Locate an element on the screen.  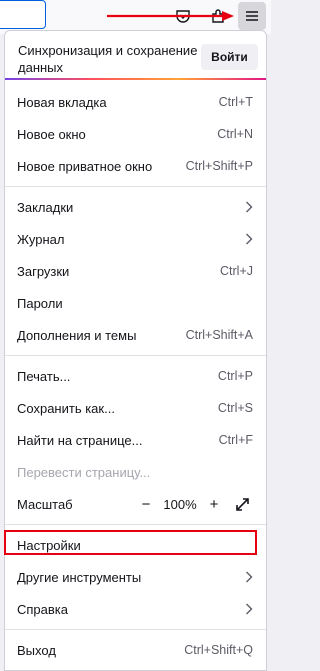
zoom-label: Масштаб is located at coordinates (45, 504).